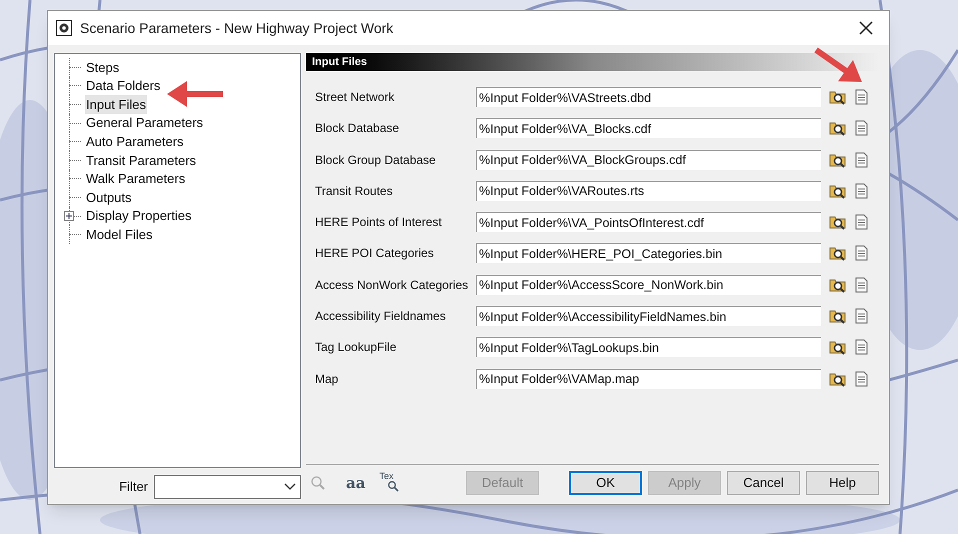 This screenshot has width=958, height=534. I want to click on field-label: HERE Points of Interest, so click(378, 223).